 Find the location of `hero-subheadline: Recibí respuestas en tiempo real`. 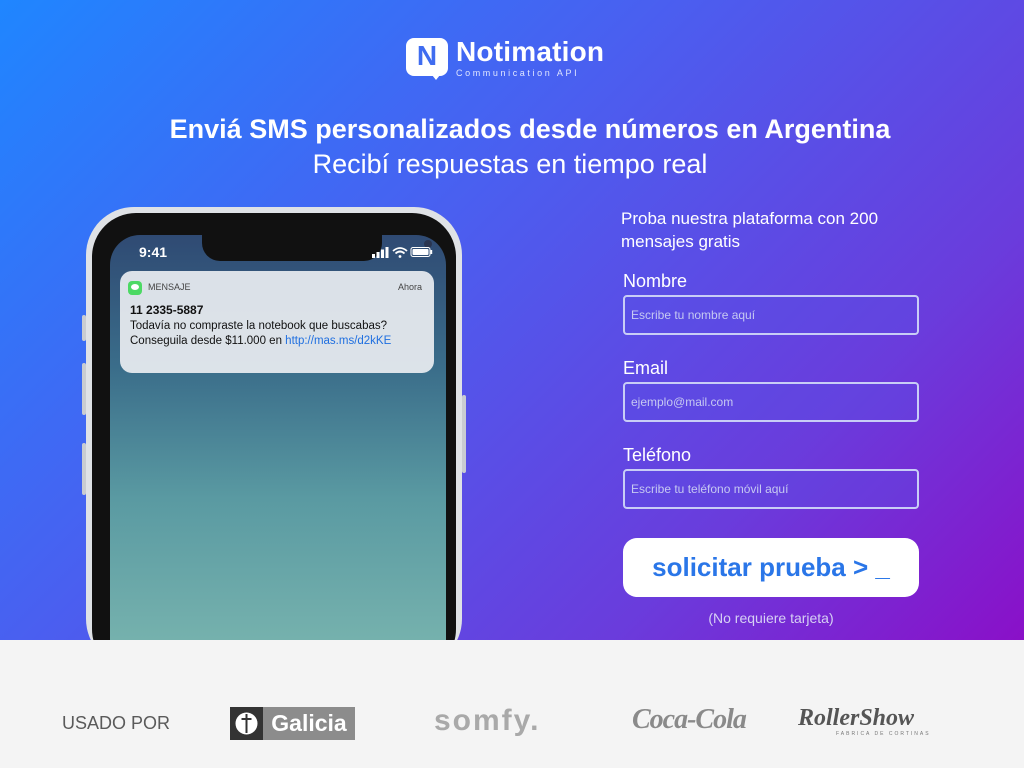

hero-subheadline: Recibí respuestas en tiempo real is located at coordinates (510, 164).